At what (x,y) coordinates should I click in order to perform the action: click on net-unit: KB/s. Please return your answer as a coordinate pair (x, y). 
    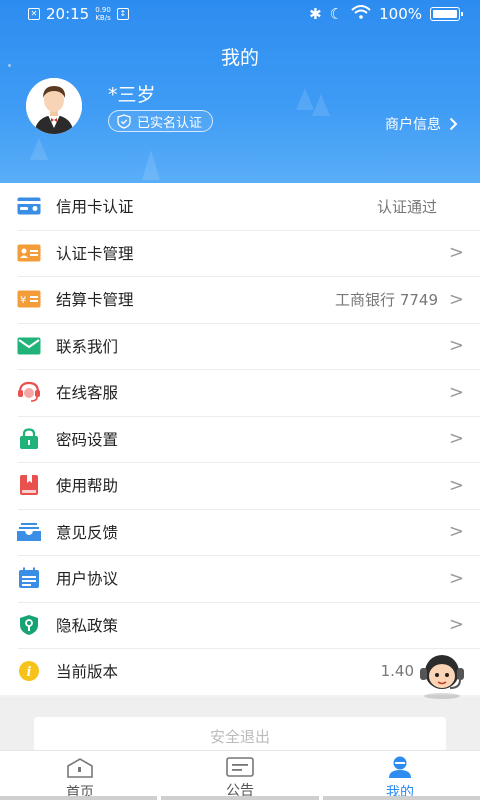
    Looking at the image, I should click on (103, 18).